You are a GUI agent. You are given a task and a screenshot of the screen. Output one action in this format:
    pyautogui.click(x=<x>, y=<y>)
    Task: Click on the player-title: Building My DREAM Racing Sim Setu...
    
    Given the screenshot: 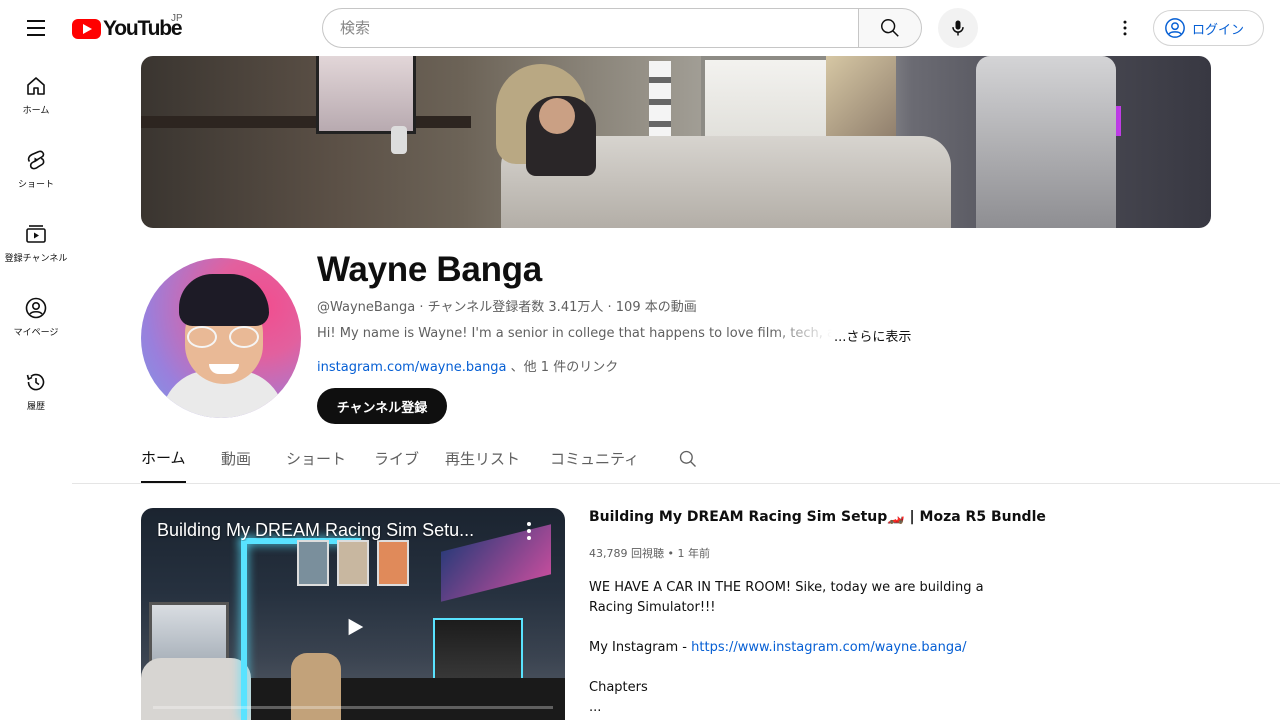 What is the action you would take?
    pyautogui.click(x=327, y=530)
    